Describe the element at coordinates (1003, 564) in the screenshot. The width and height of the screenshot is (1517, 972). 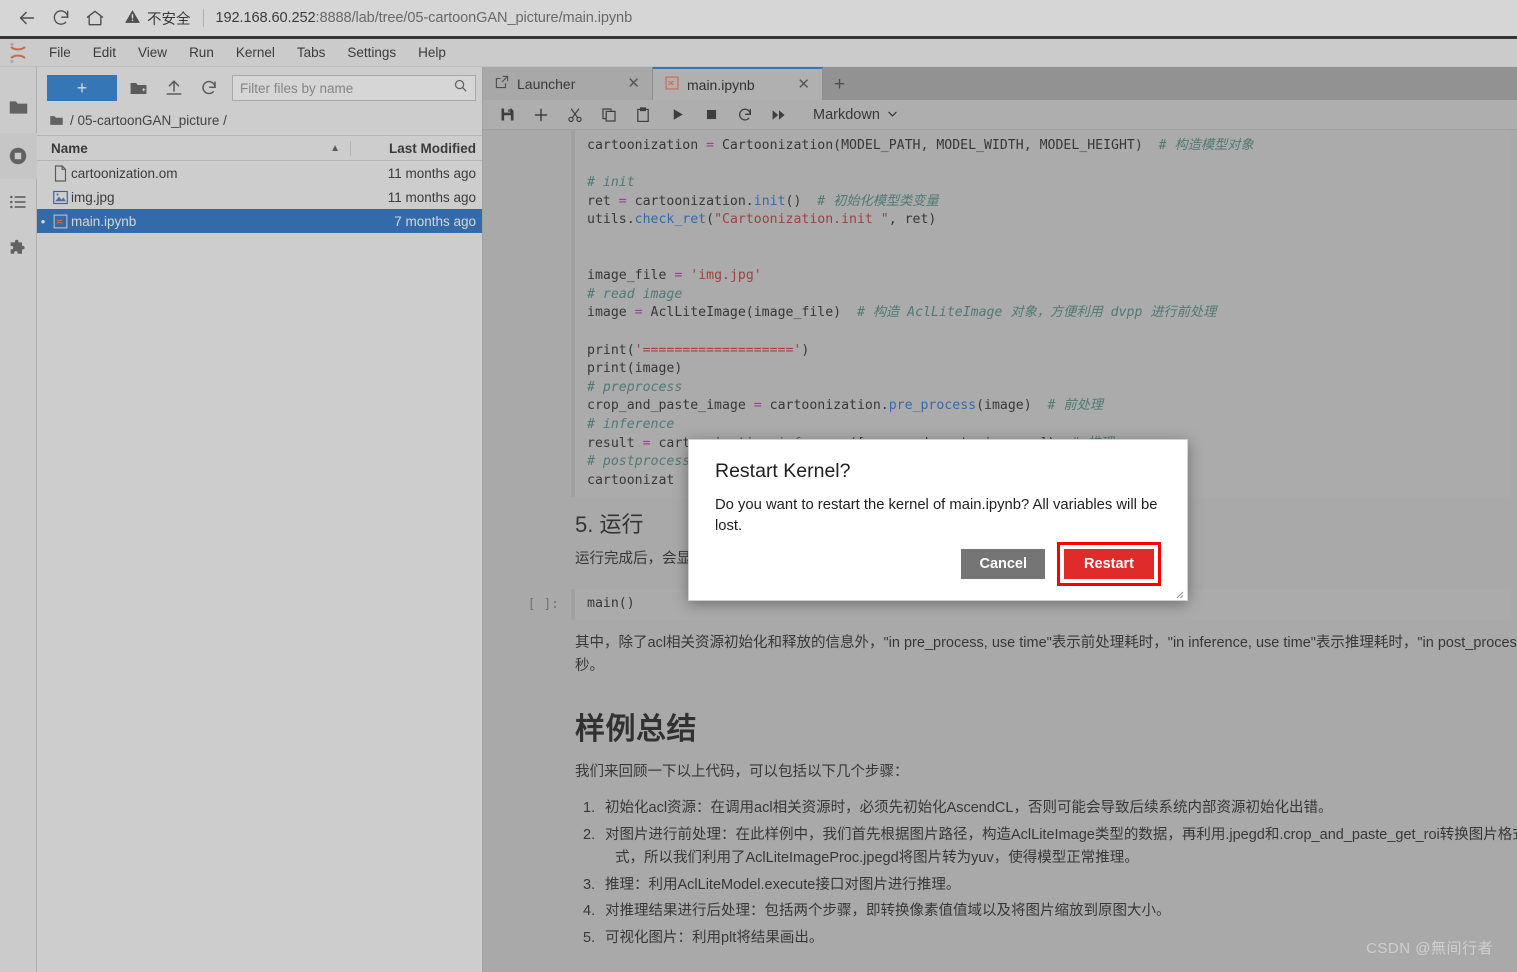
I see `cancel-button: Cancel` at that location.